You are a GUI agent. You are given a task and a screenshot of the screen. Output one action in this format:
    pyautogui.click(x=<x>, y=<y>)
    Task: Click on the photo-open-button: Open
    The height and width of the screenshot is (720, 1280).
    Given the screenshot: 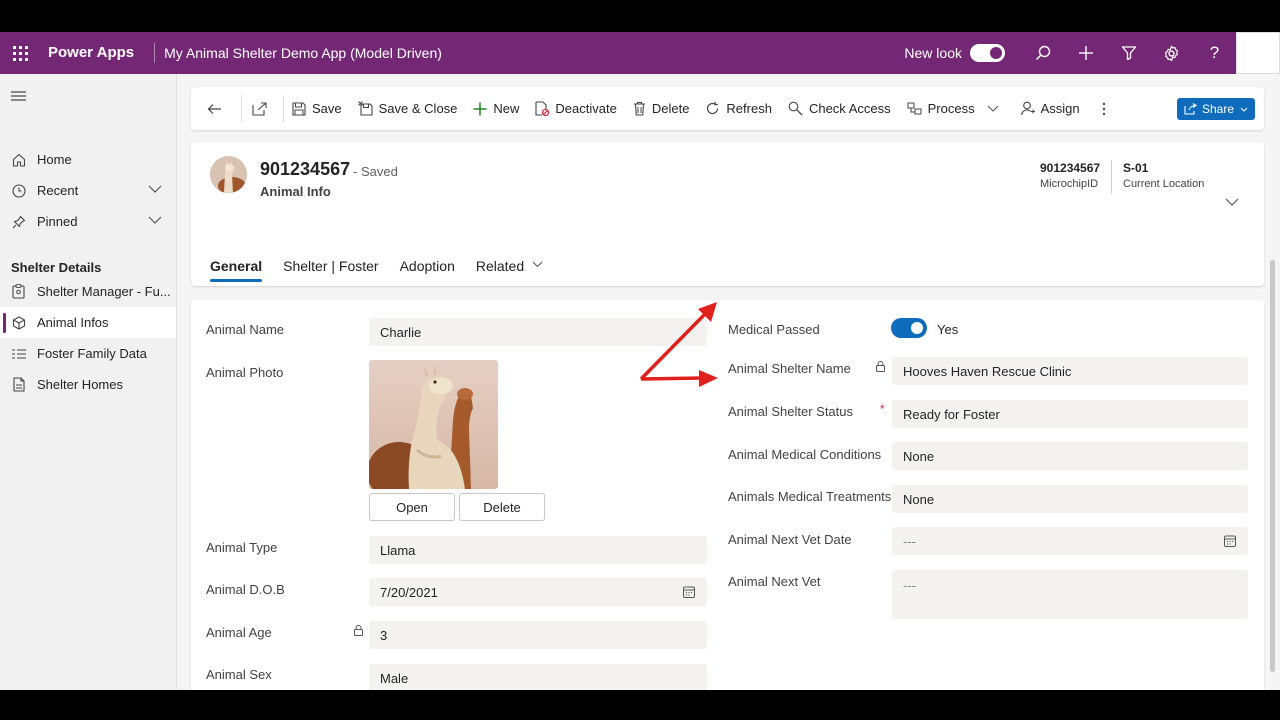 What is the action you would take?
    pyautogui.click(x=412, y=507)
    